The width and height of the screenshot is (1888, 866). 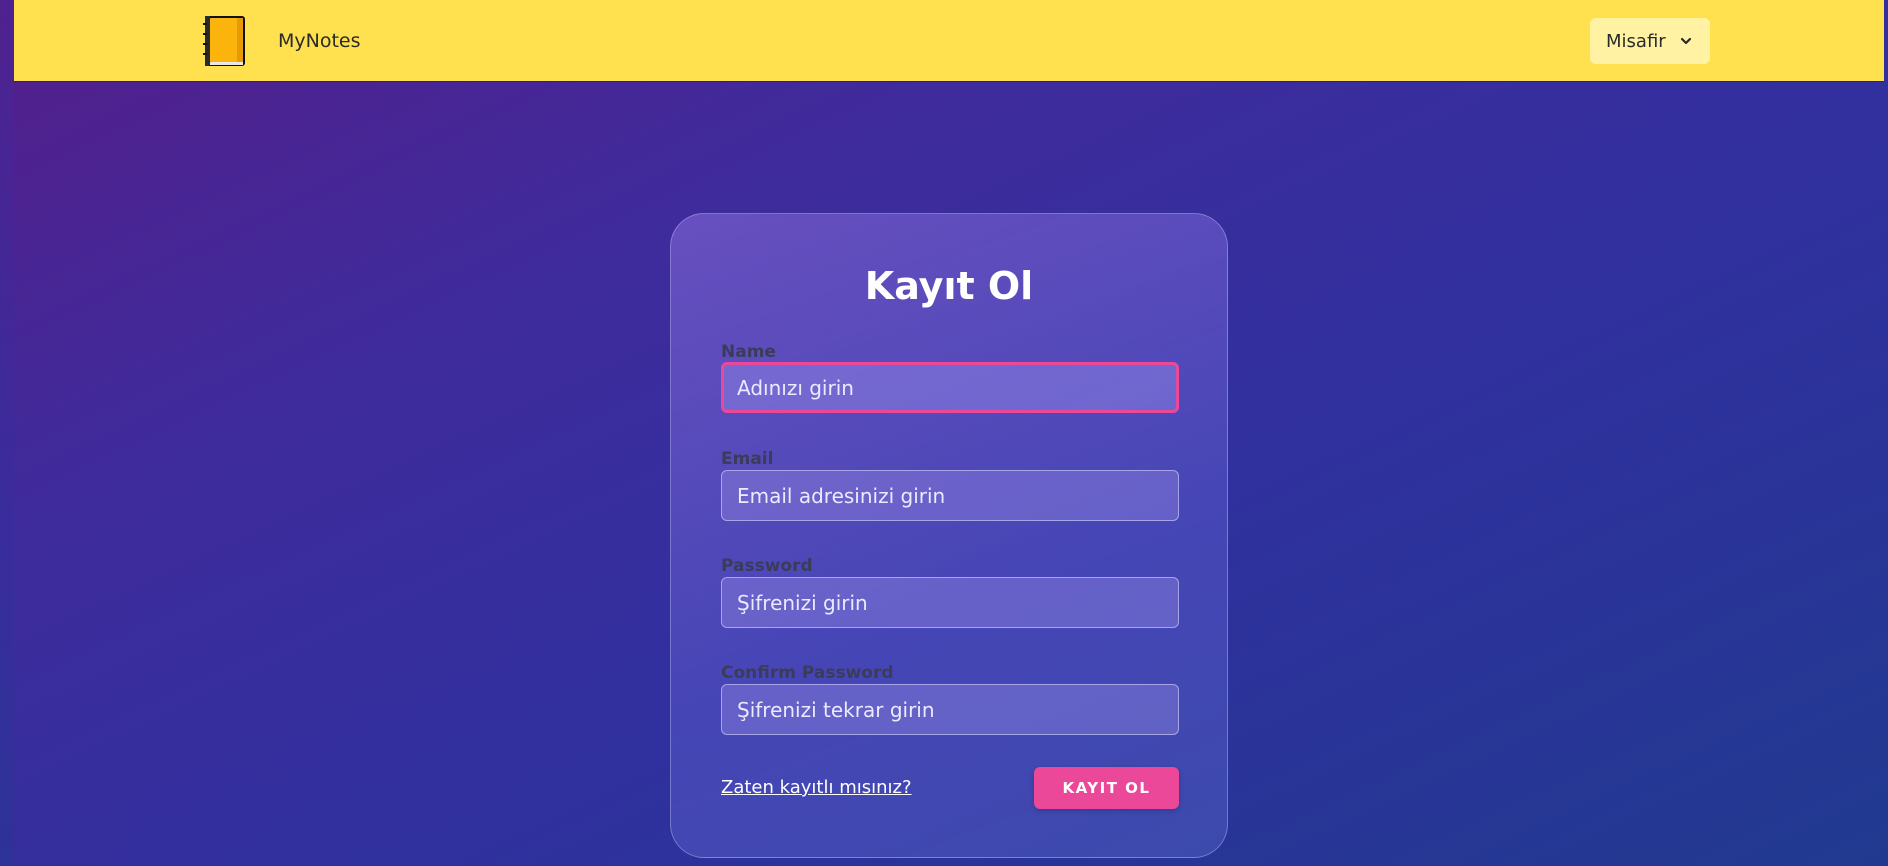 What do you see at coordinates (747, 459) in the screenshot?
I see `email-label: Email` at bounding box center [747, 459].